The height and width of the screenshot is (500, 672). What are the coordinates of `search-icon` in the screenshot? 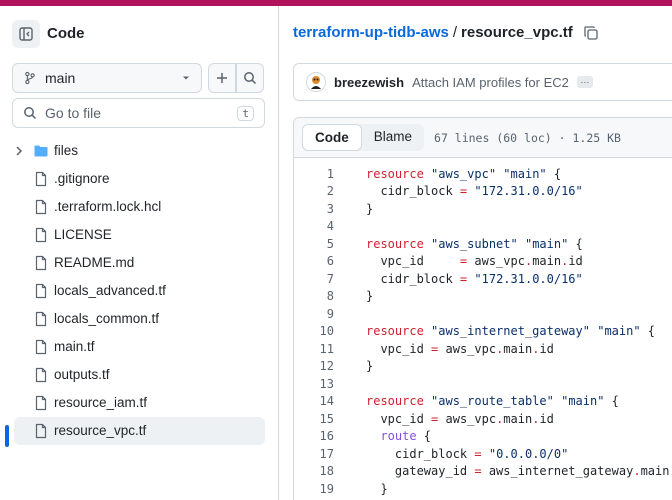 It's located at (250, 78).